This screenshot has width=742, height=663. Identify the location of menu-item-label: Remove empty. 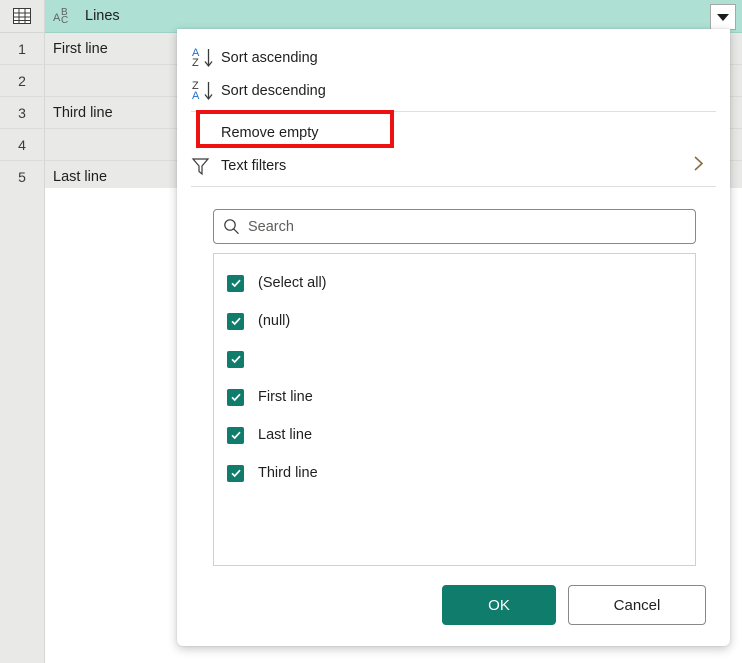
(270, 132).